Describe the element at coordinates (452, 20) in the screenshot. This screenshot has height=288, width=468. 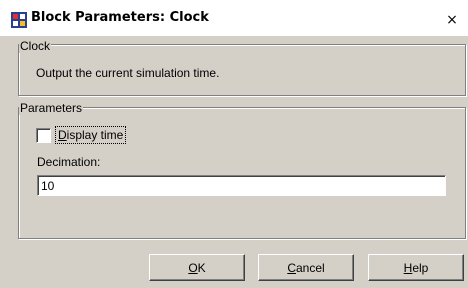
I see `close-icon: ×` at that location.